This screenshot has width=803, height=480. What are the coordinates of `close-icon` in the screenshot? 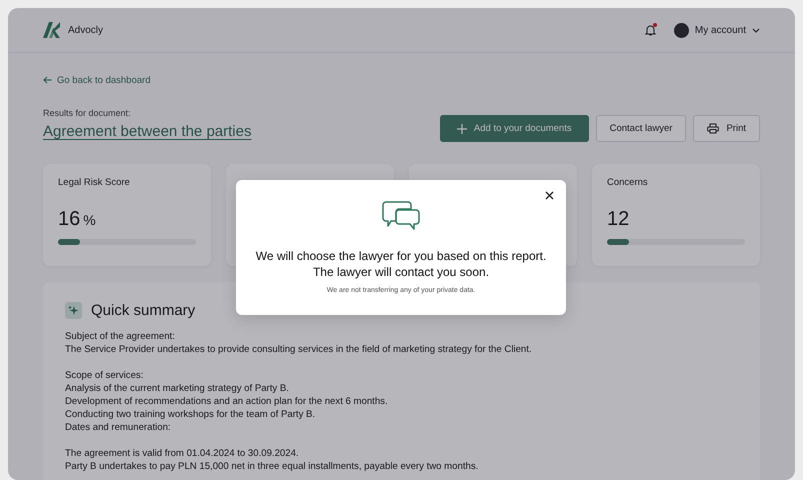 It's located at (549, 195).